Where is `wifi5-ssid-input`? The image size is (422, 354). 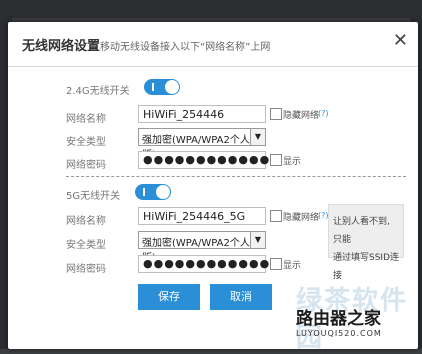
wifi5-ssid-input is located at coordinates (202, 216).